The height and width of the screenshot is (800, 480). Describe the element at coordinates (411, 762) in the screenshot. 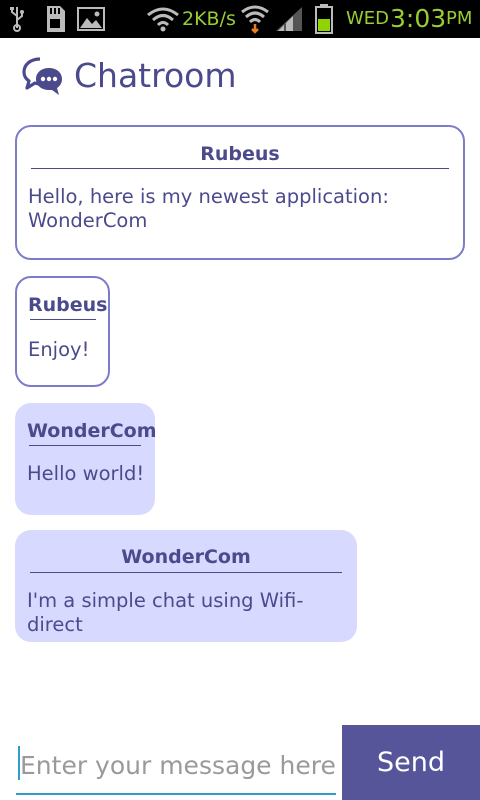

I see `send-button: Send` at that location.